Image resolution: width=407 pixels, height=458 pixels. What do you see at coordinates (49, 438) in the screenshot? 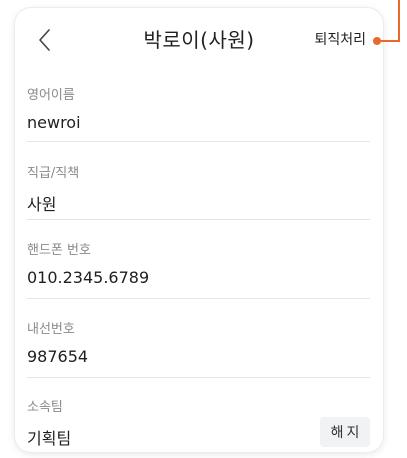
I see `team-value: 기획팀` at bounding box center [49, 438].